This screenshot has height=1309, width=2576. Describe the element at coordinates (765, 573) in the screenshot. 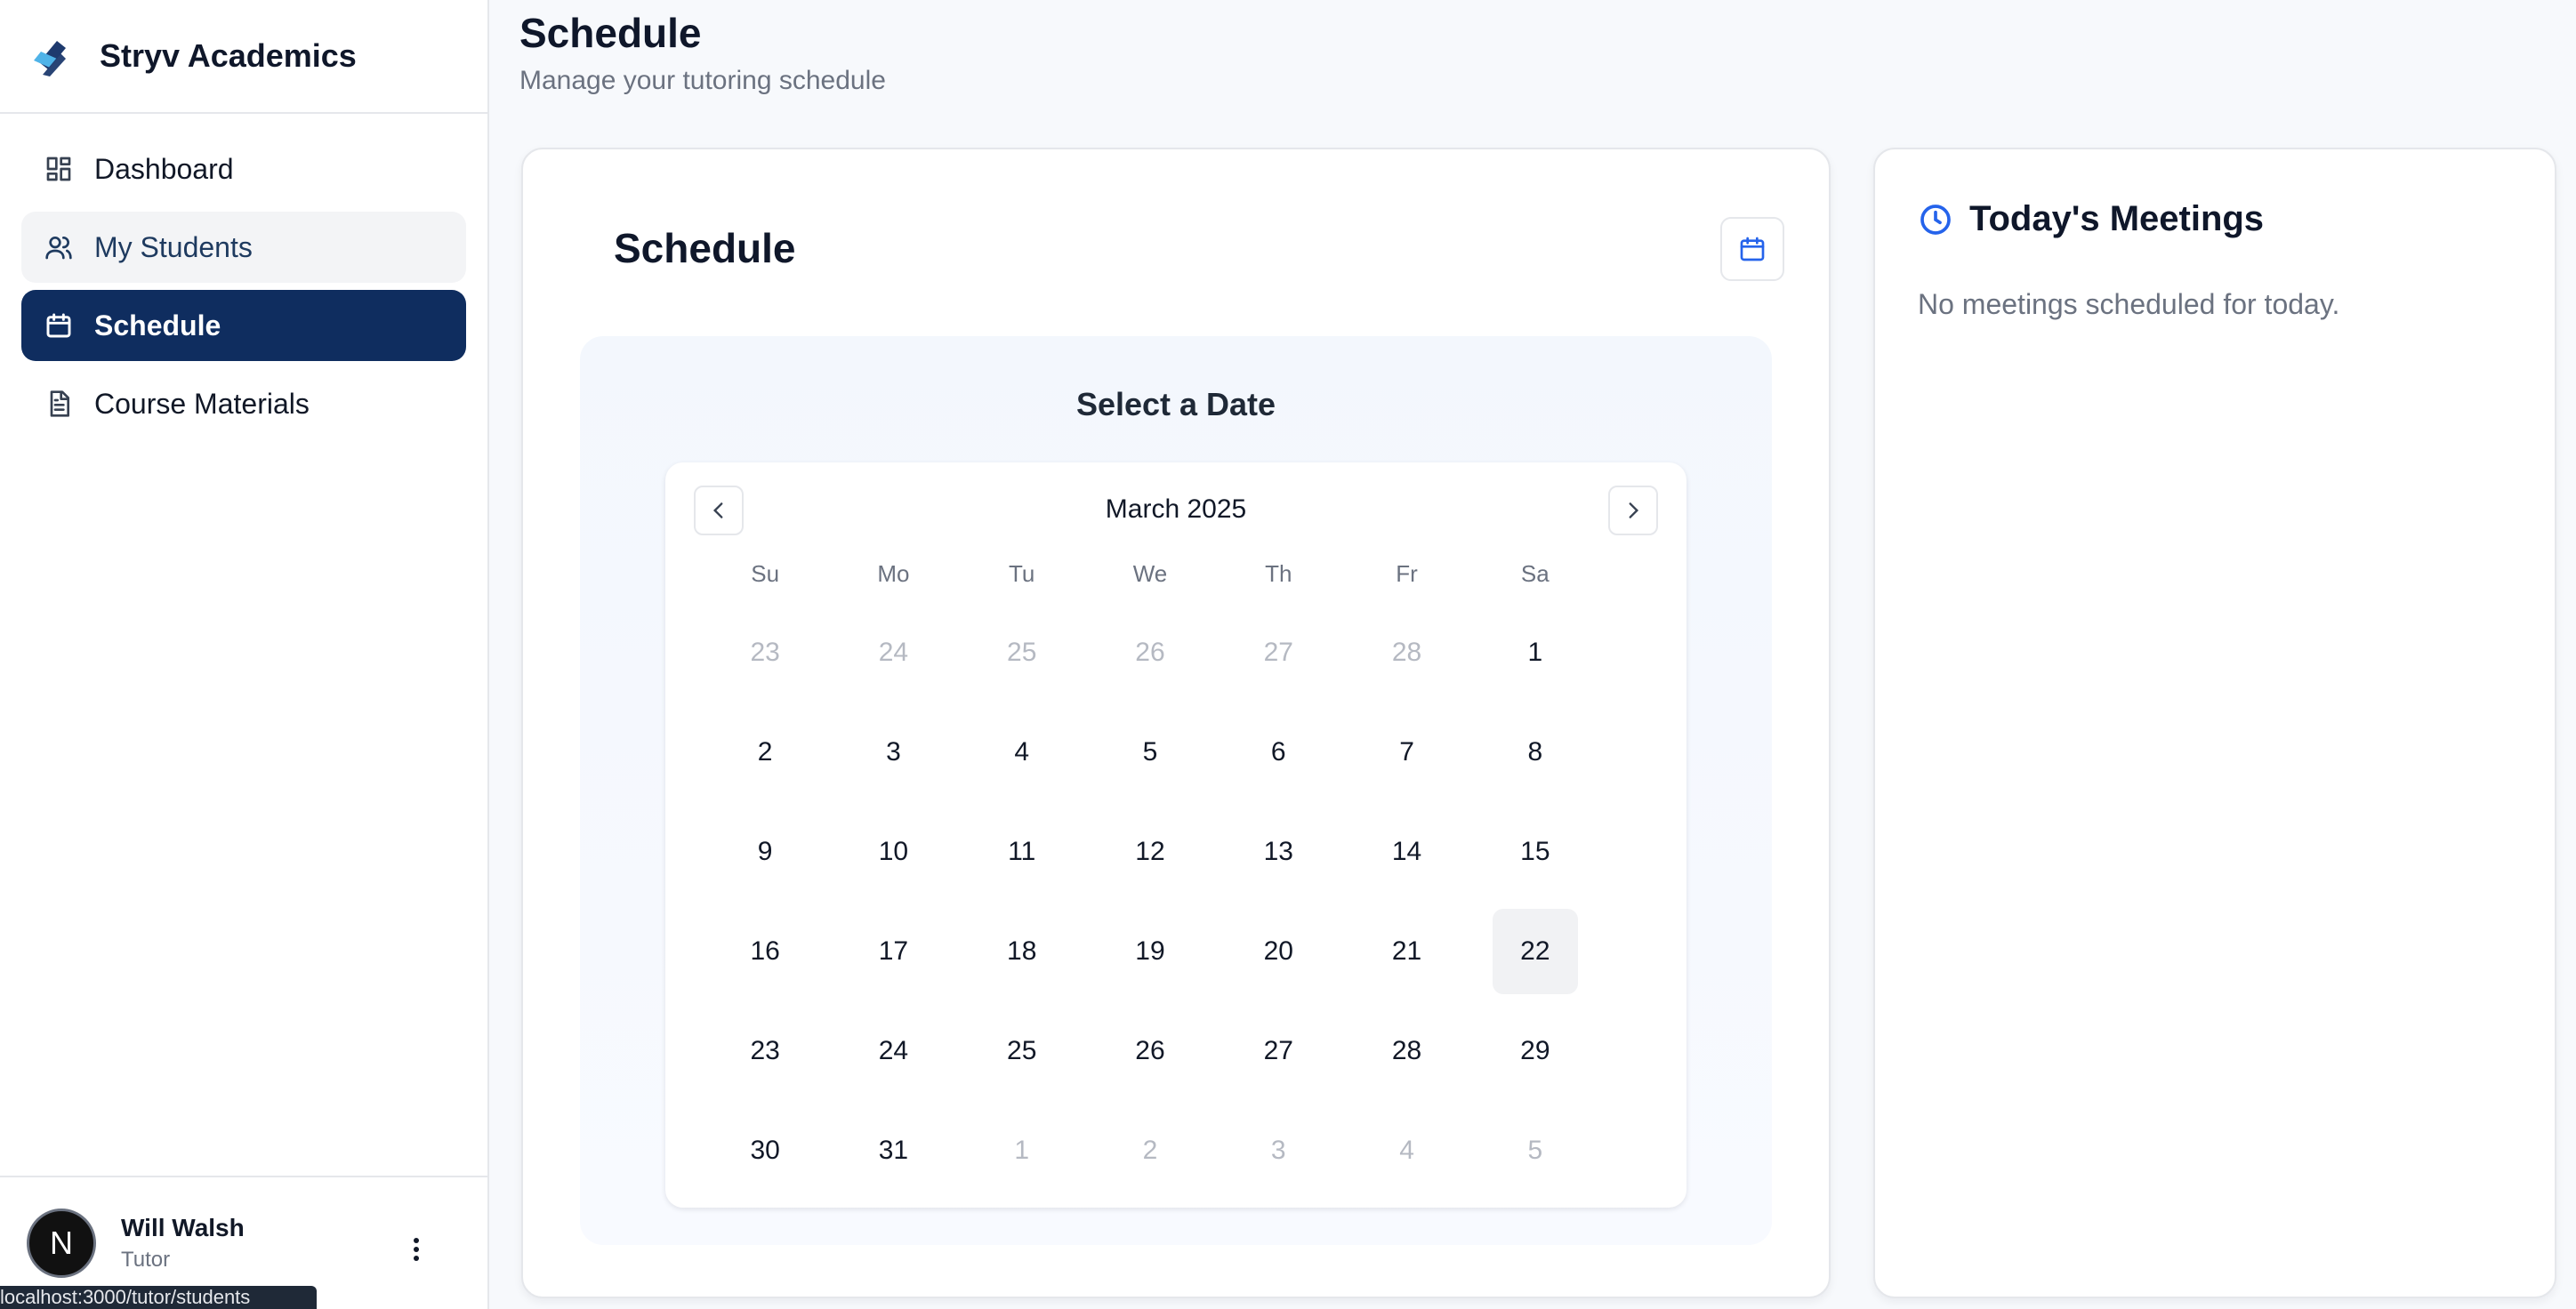

I see `weekday-label: Su` at that location.